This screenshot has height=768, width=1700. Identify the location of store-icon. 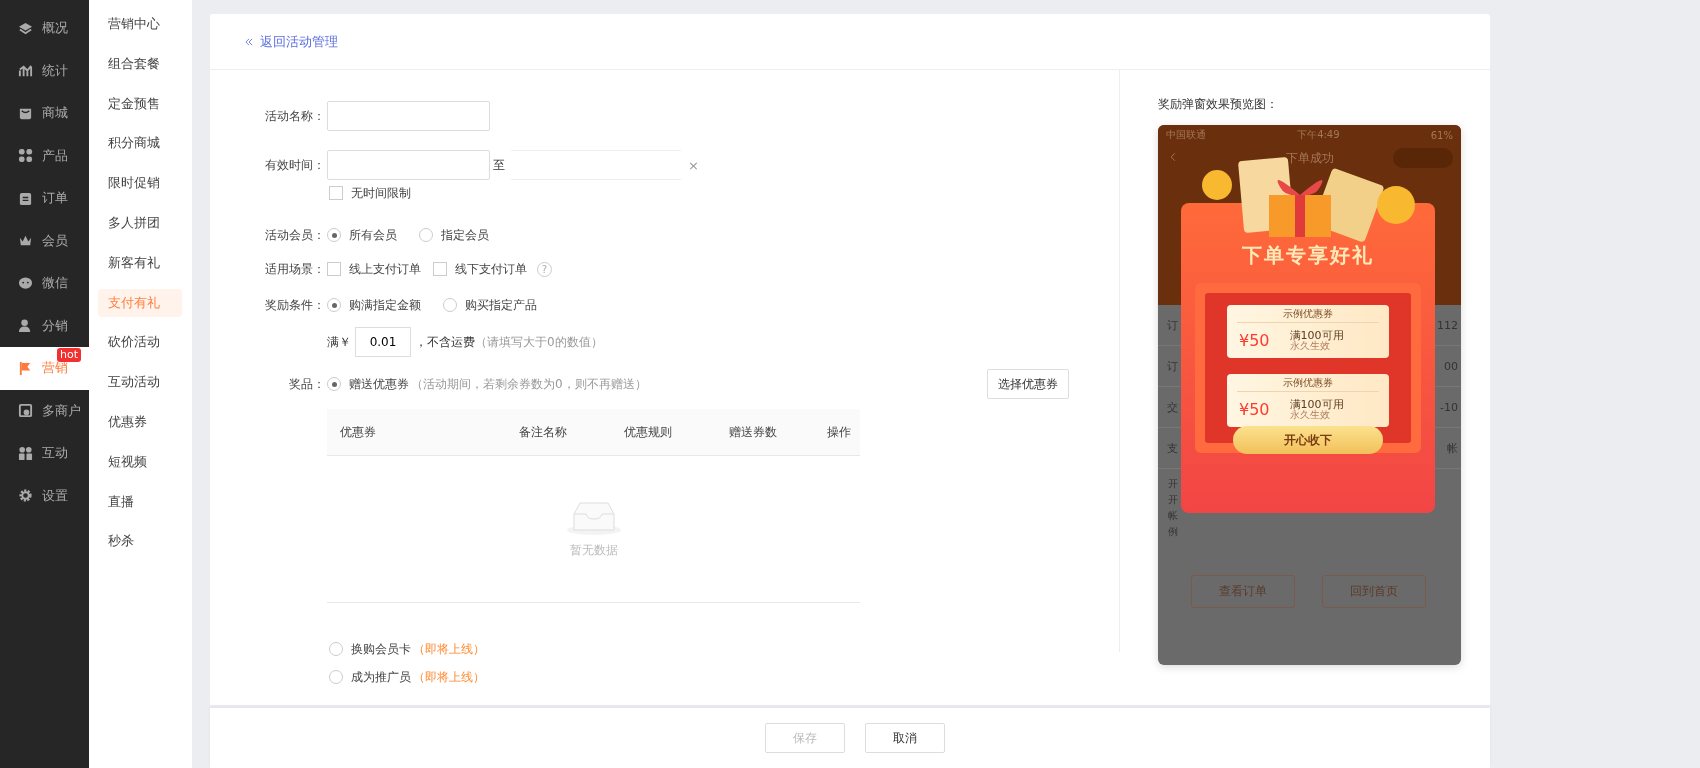
(25, 411).